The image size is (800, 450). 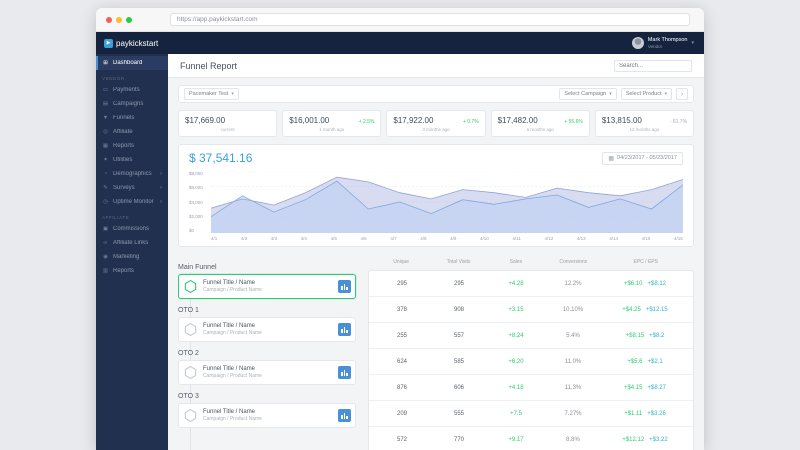 What do you see at coordinates (667, 43) in the screenshot?
I see `user-menu: Mark Thompson Vendor ▾` at bounding box center [667, 43].